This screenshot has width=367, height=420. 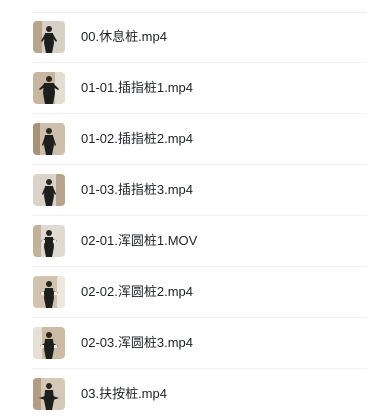 What do you see at coordinates (183, 394) in the screenshot?
I see `file-row: 03.扶按桩.mp4` at bounding box center [183, 394].